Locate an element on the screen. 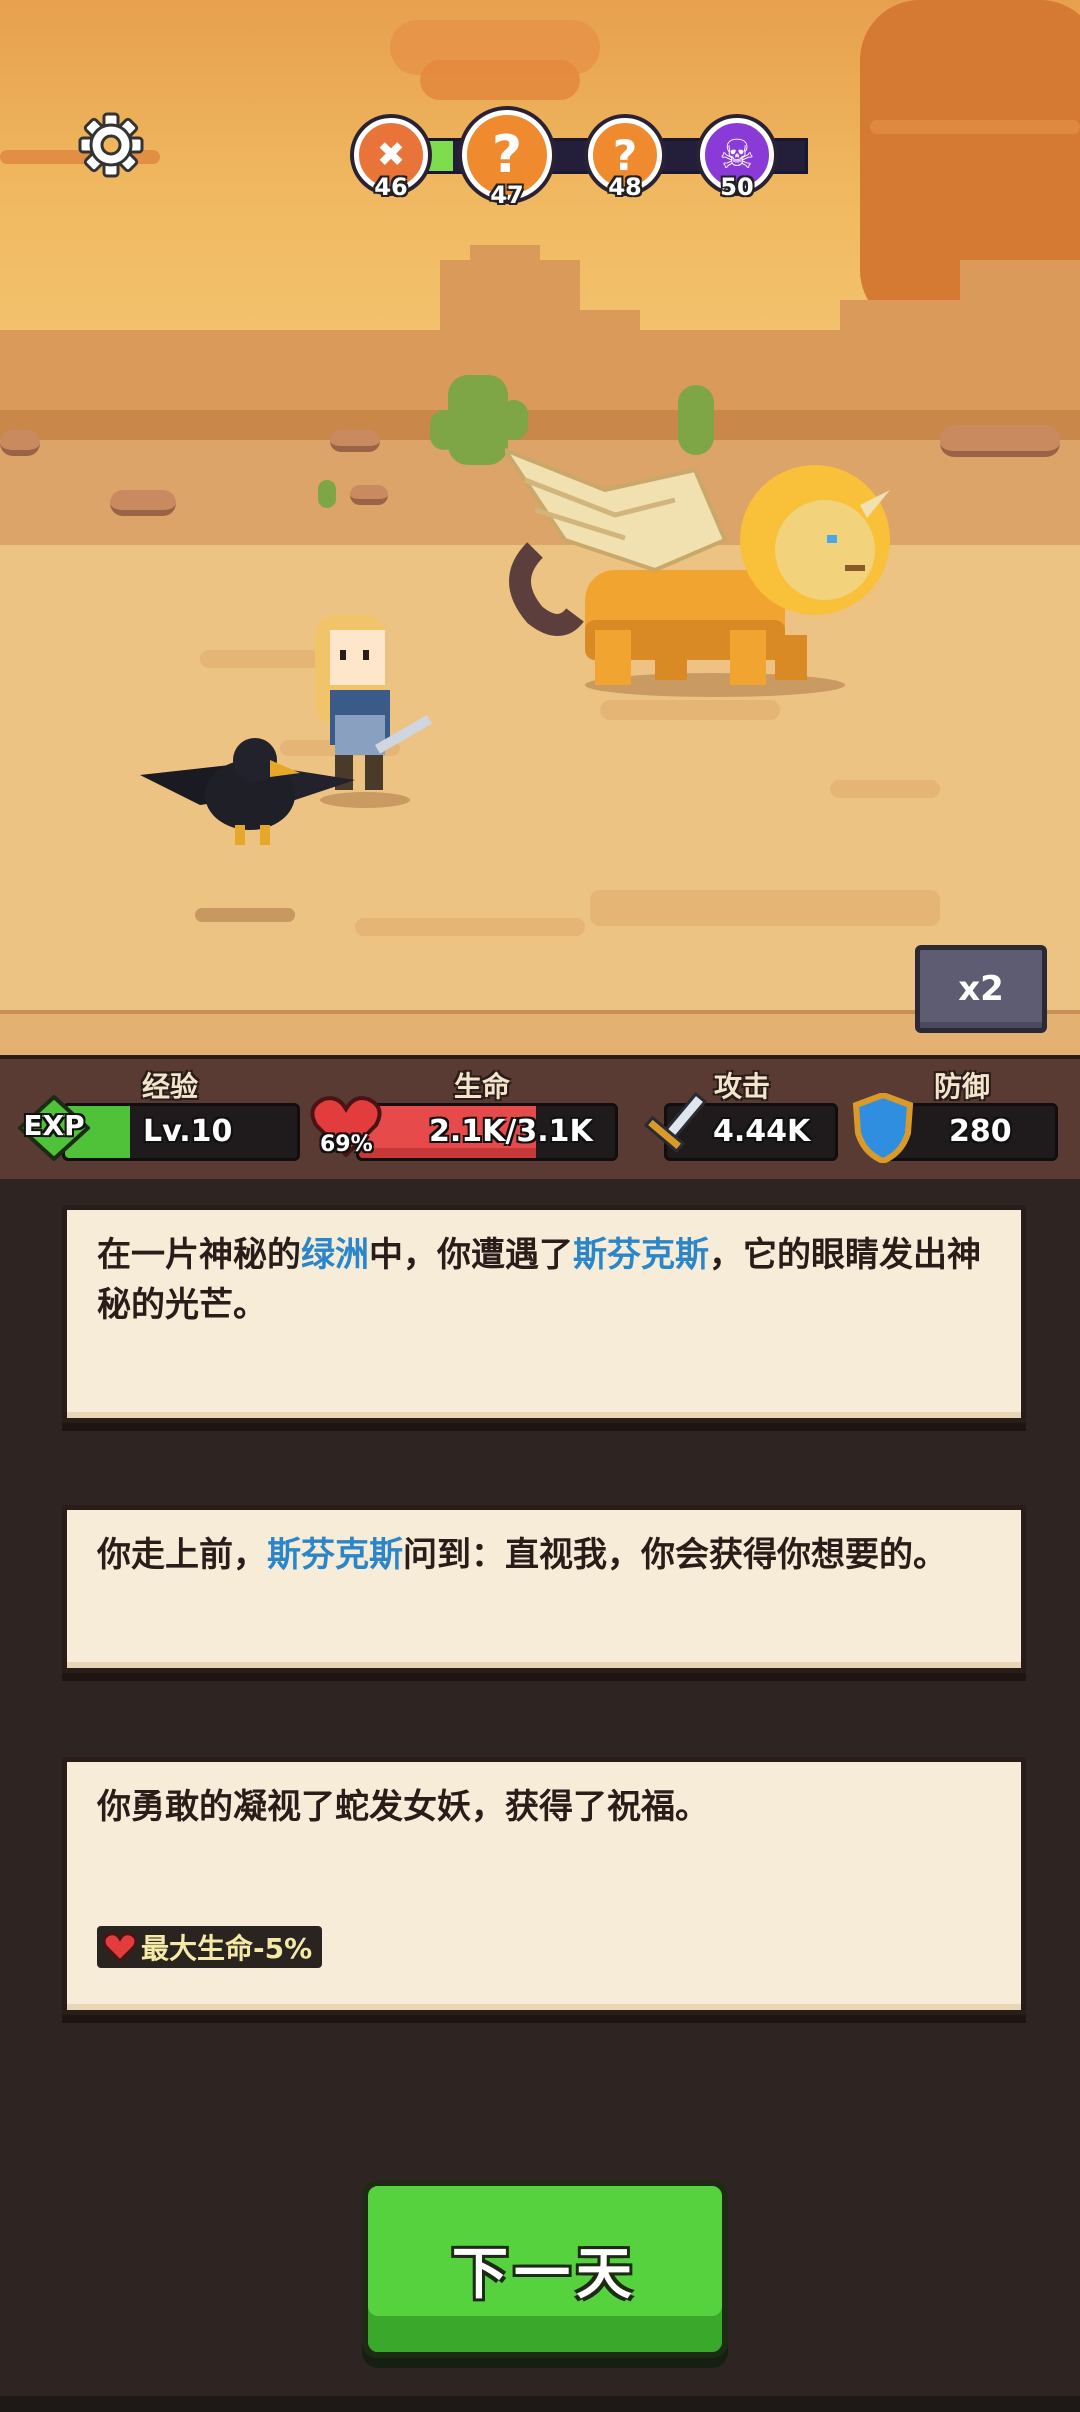 The width and height of the screenshot is (1080, 2412). stage-node-46: ✖ 46 is located at coordinates (391, 159).